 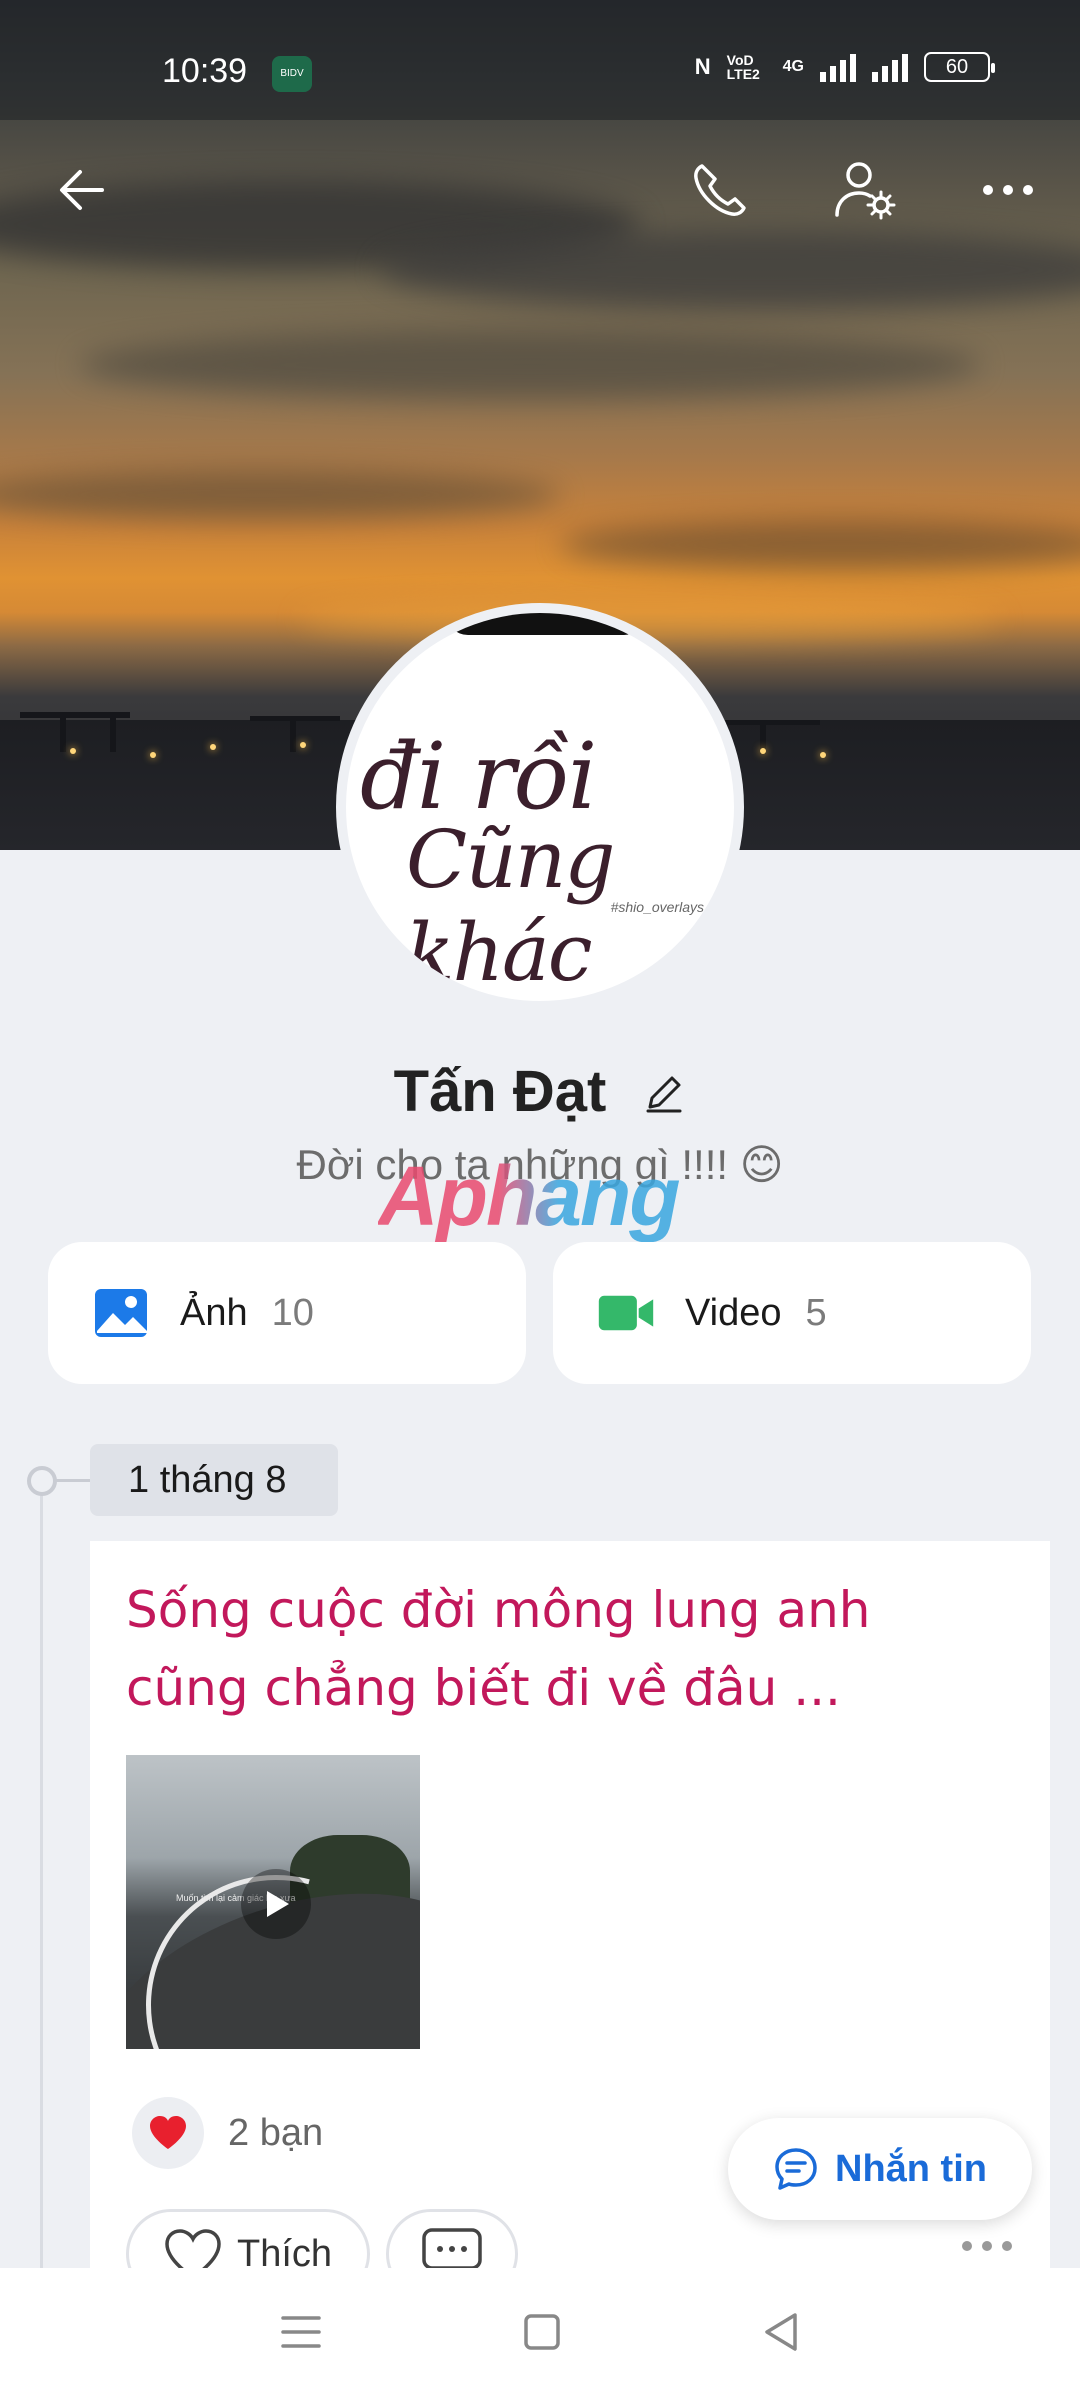 What do you see at coordinates (292, 1312) in the screenshot?
I see `photos-count: 10` at bounding box center [292, 1312].